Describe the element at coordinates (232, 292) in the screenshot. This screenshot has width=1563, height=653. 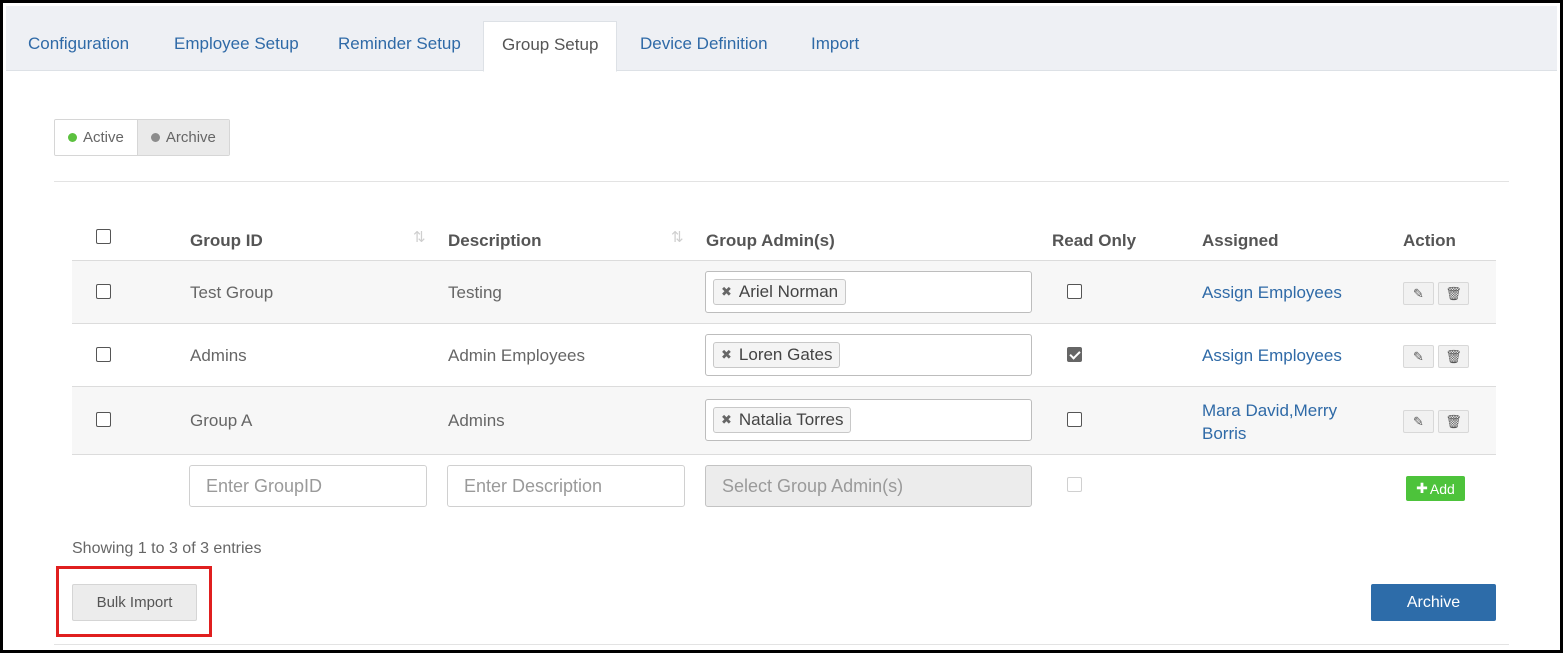
I see `group-id-cell: Test Group` at that location.